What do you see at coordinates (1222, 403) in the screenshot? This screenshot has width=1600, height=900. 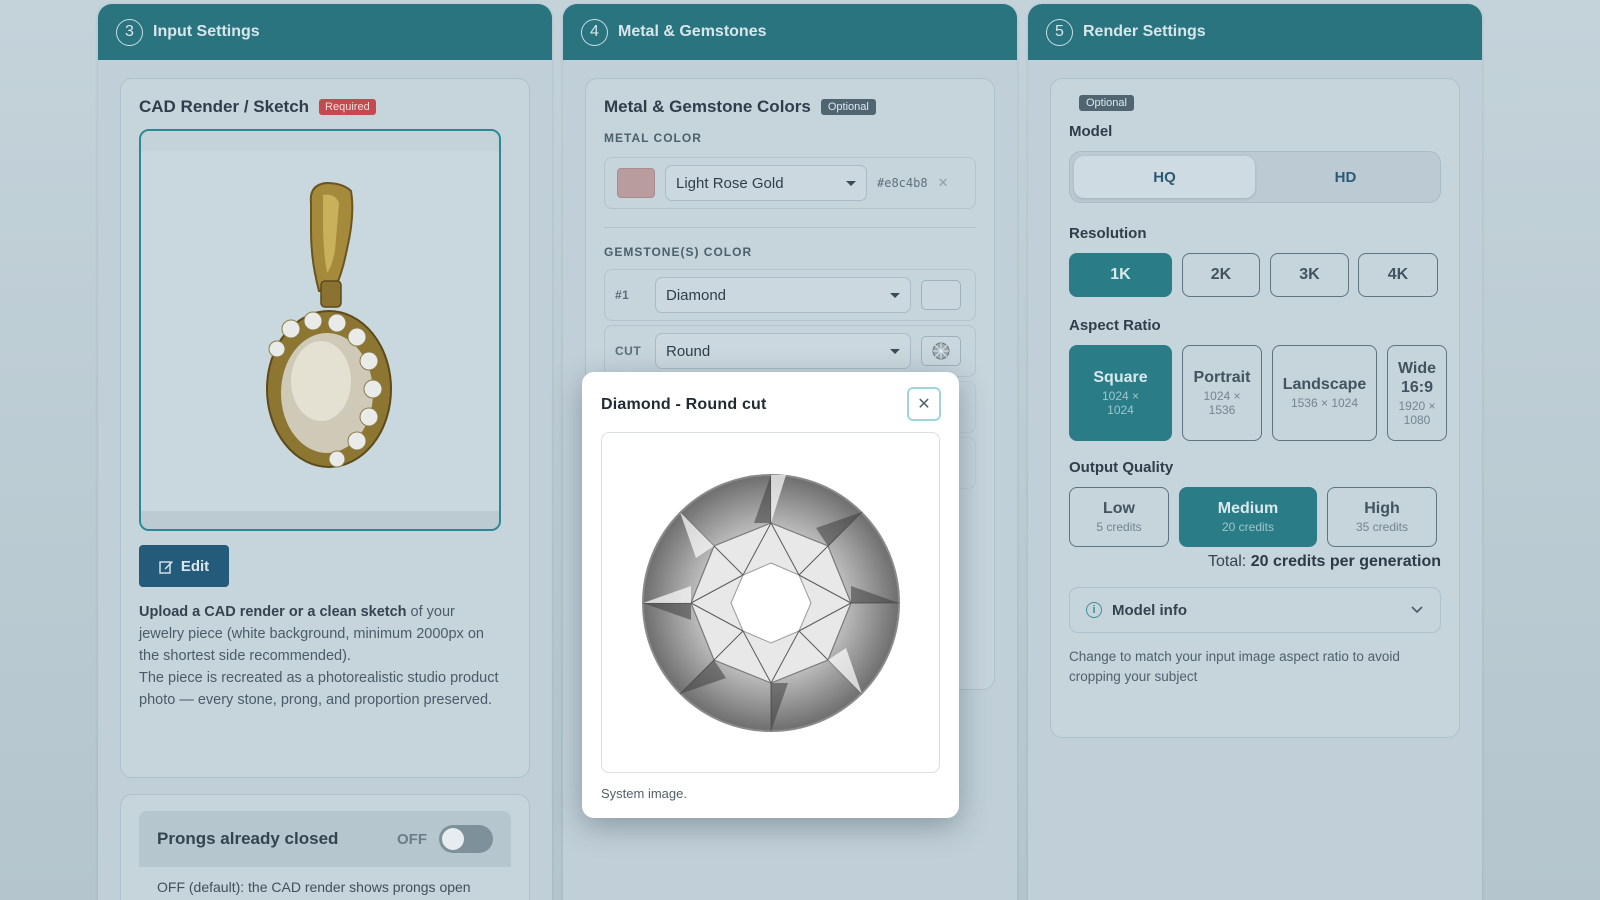 I see `aspect-dims: 1024 × 1536` at bounding box center [1222, 403].